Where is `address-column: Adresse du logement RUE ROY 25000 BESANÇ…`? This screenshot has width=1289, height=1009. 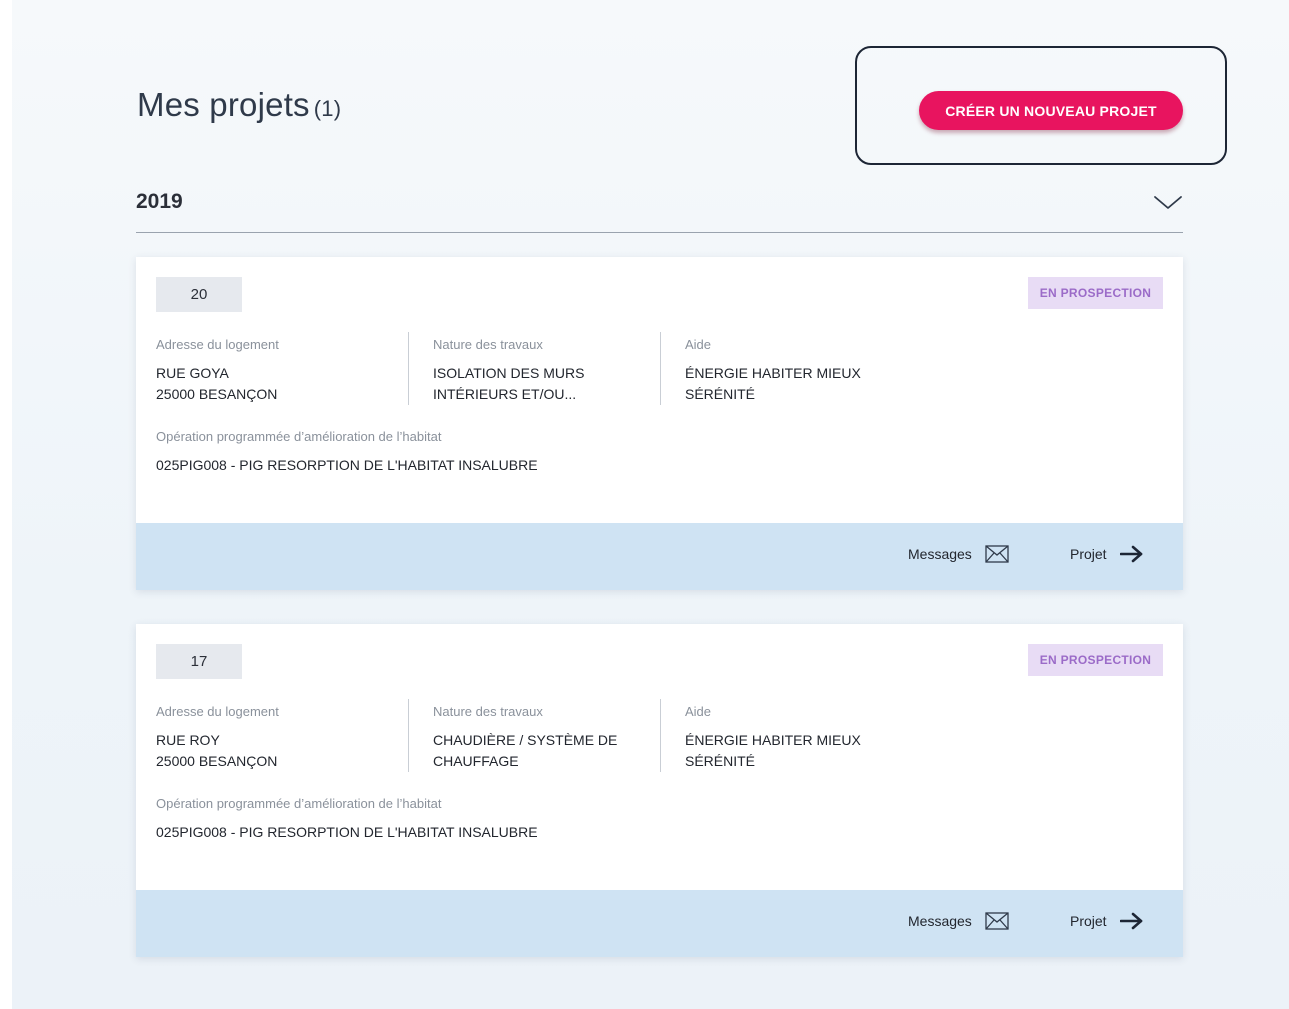 address-column: Adresse du logement RUE ROY 25000 BESANÇ… is located at coordinates (217, 738).